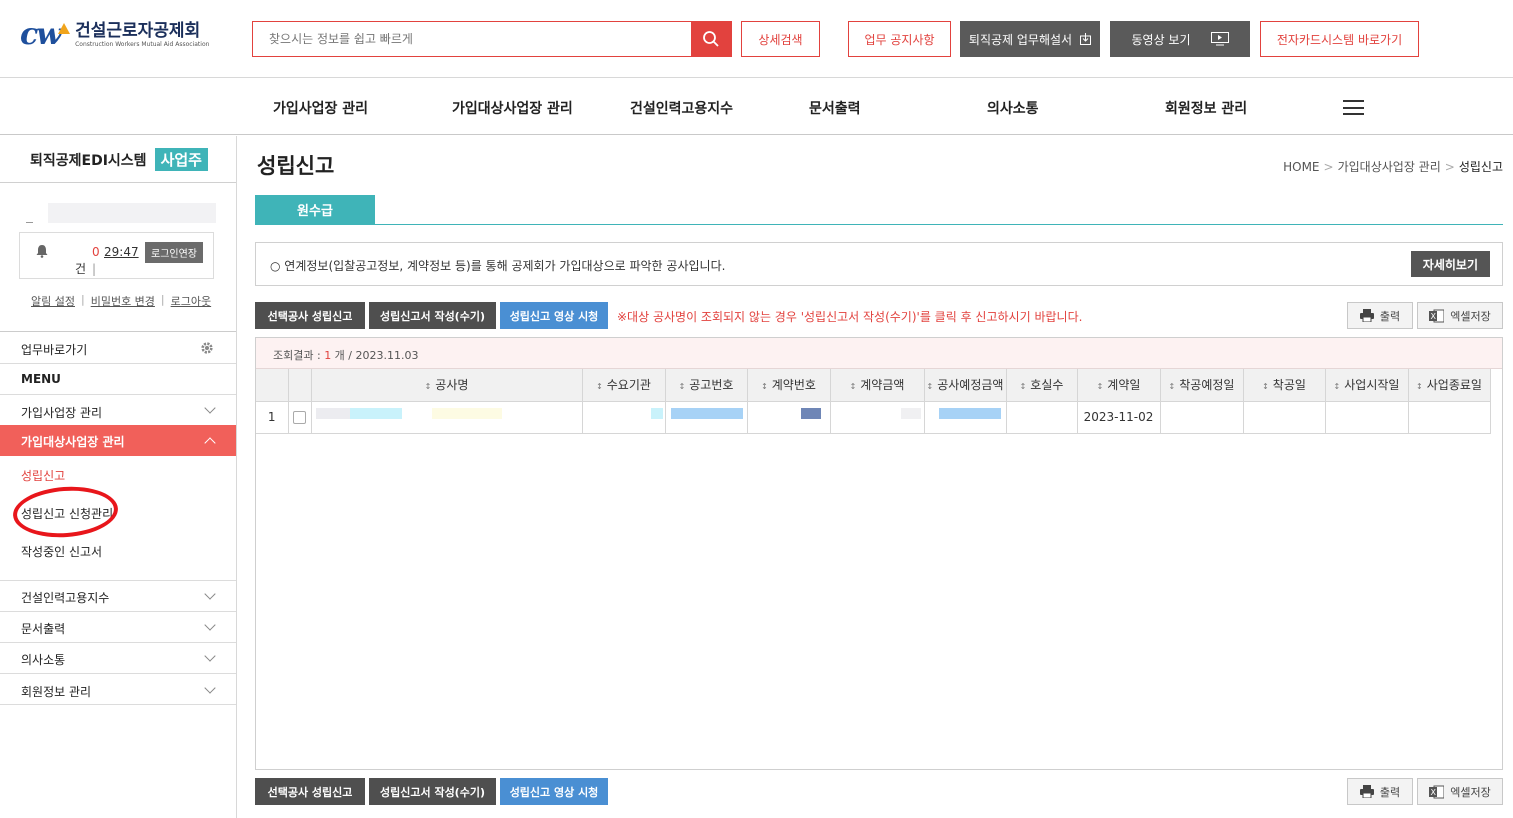  What do you see at coordinates (1380, 315) in the screenshot?
I see `print-button: 출력` at bounding box center [1380, 315].